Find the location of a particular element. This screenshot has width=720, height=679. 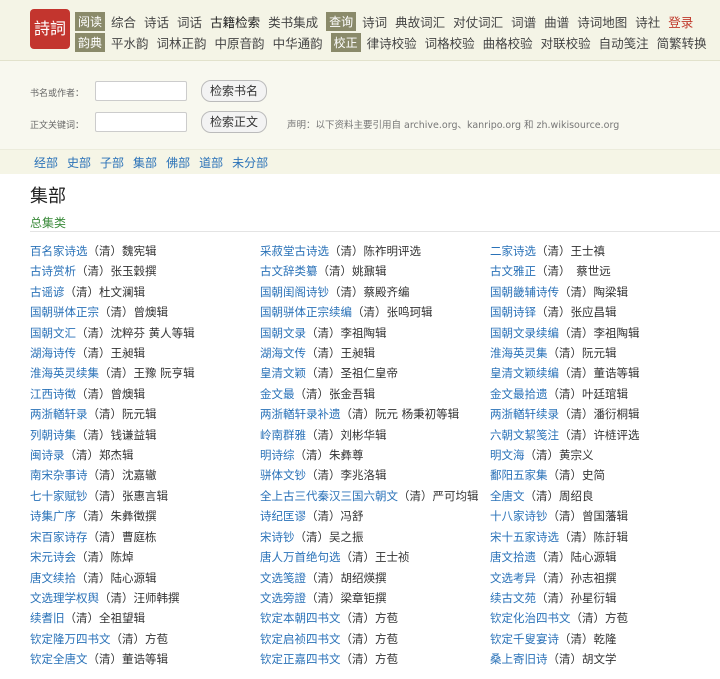

nav-link: 律诗校验 is located at coordinates (392, 42).